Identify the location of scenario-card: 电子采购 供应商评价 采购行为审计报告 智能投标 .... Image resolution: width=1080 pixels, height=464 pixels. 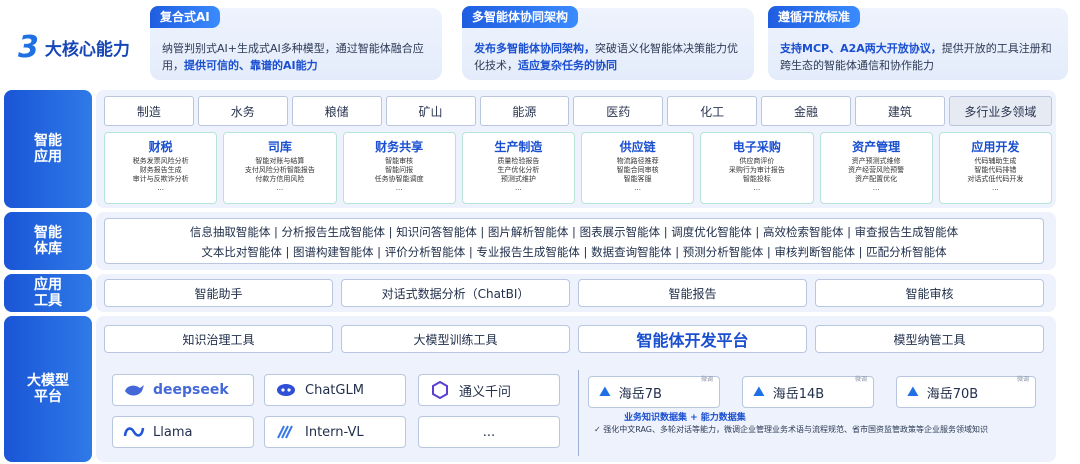
(757, 168).